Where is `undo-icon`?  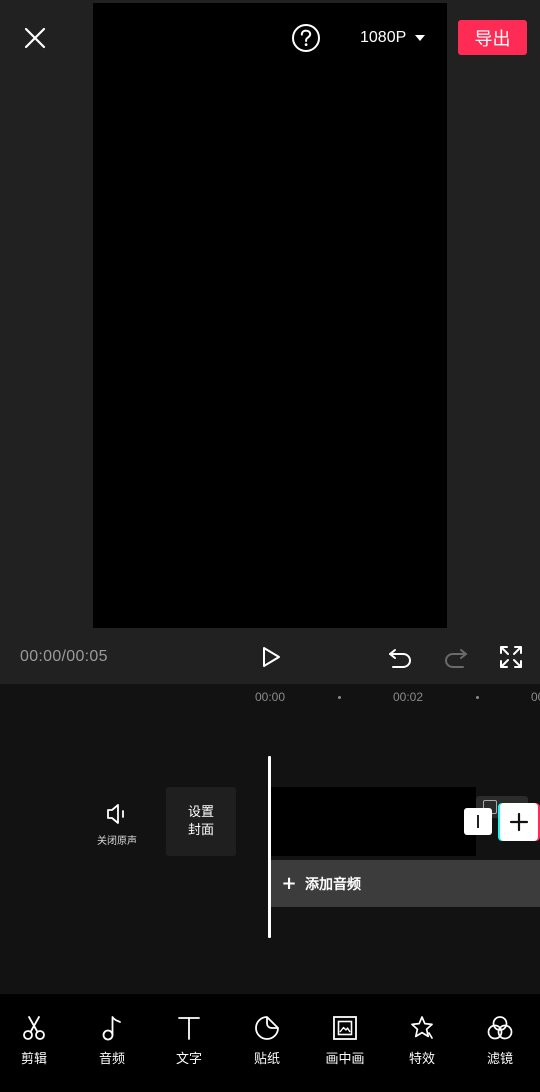 undo-icon is located at coordinates (400, 658).